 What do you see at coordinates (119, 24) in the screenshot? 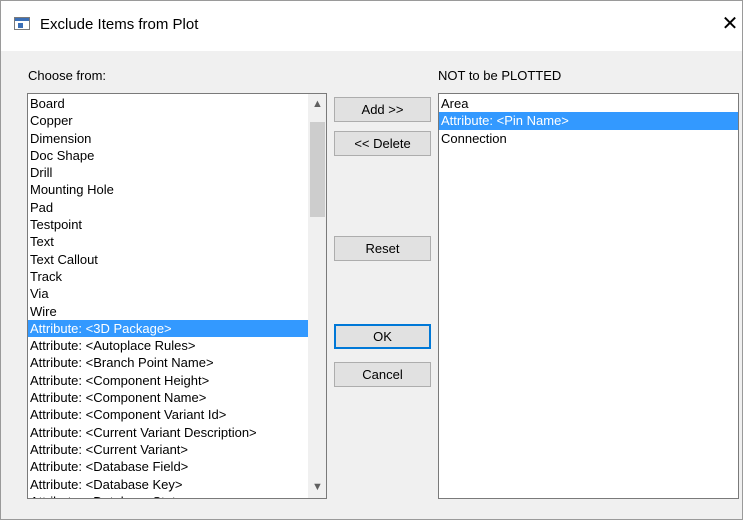
I see `window-title: Exclude Items from Plot` at bounding box center [119, 24].